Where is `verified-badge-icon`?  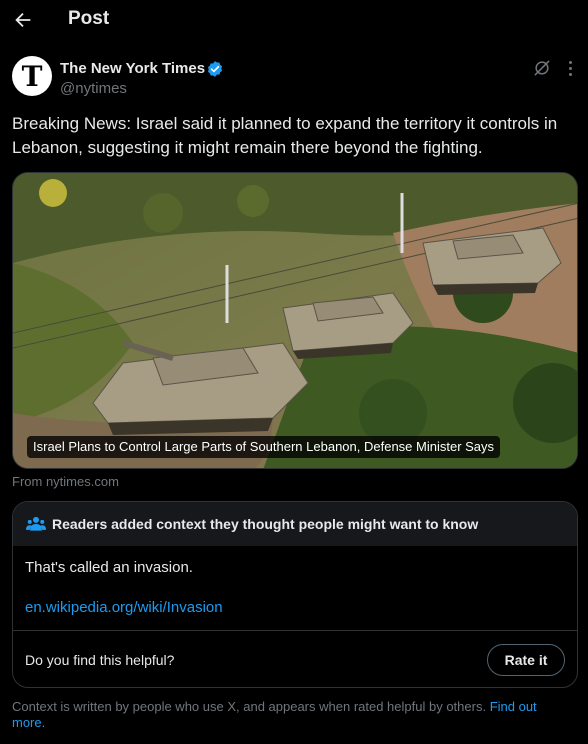
verified-badge-icon is located at coordinates (215, 69).